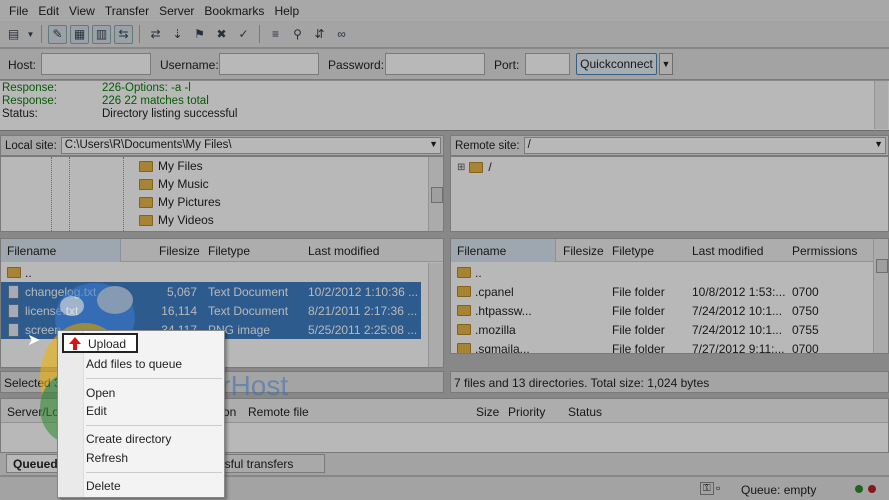 The width and height of the screenshot is (889, 500). I want to click on tree-item: My Pictures, so click(180, 202).